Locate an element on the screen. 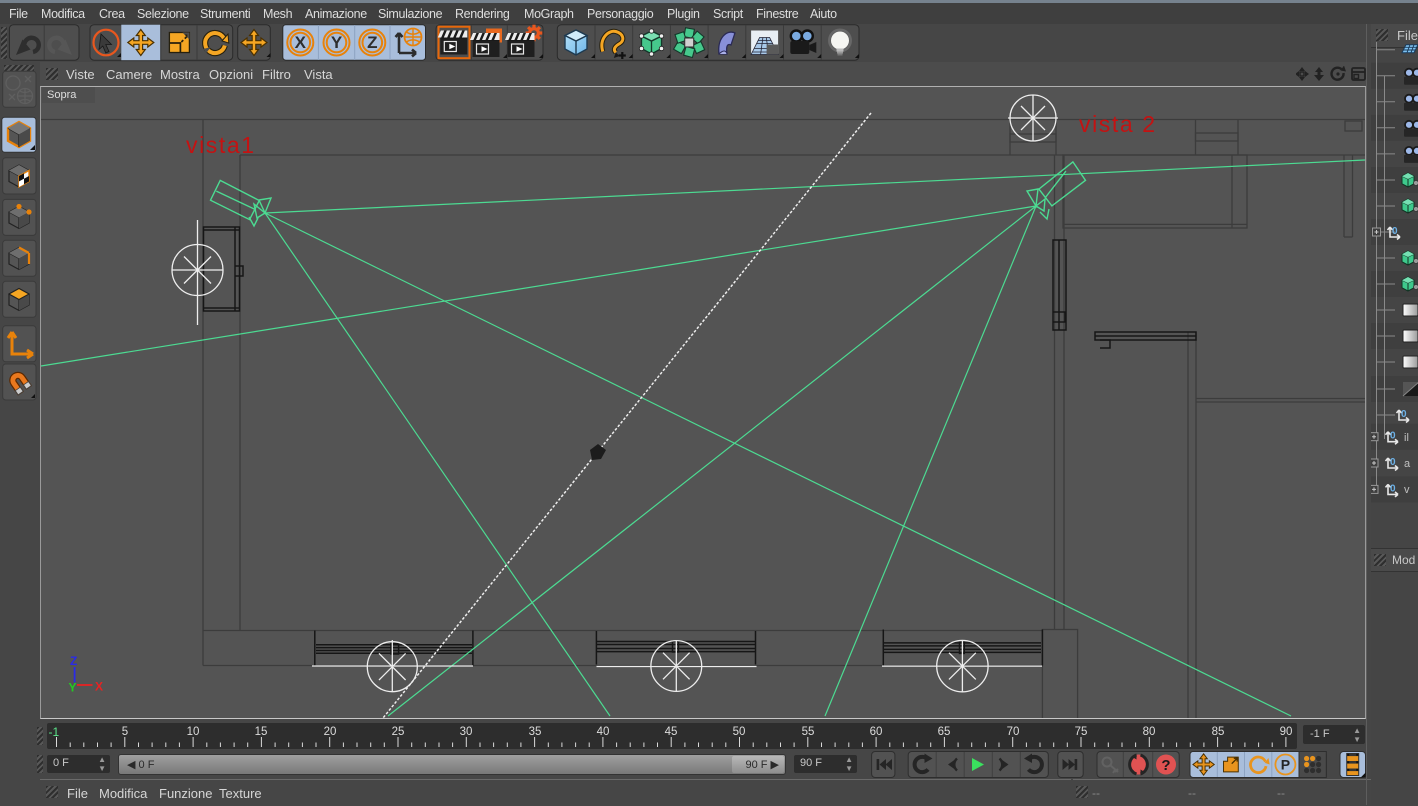  svg-text: 45 is located at coordinates (671, 732).